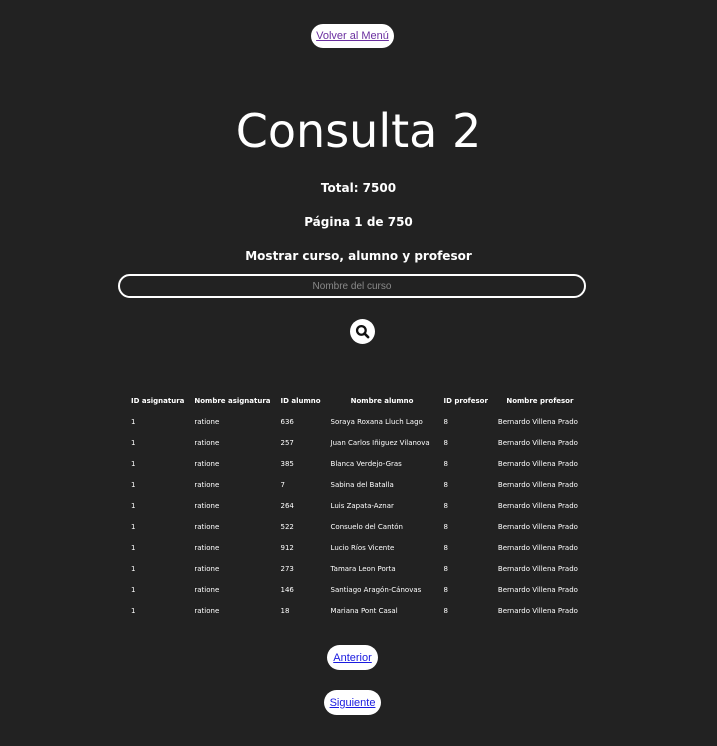 The height and width of the screenshot is (746, 717). I want to click on table-cell: 264, so click(287, 505).